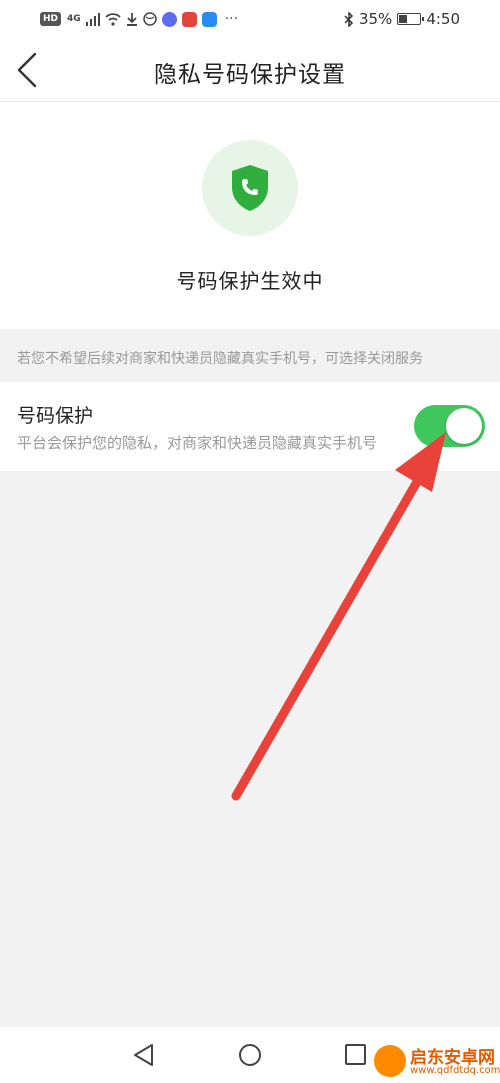 This screenshot has width=500, height=1083. I want to click on nav-recents-button, so click(356, 1055).